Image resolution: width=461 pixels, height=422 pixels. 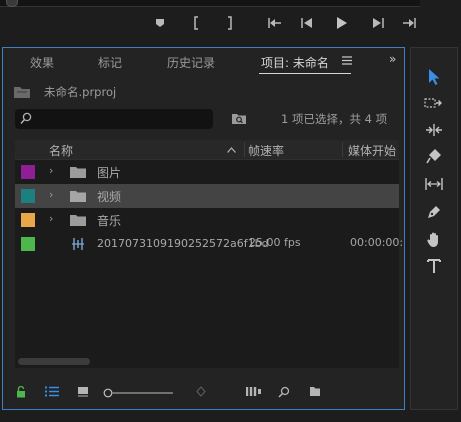 What do you see at coordinates (275, 242) in the screenshot?
I see `item-frame-rate: 25.00 fps` at bounding box center [275, 242].